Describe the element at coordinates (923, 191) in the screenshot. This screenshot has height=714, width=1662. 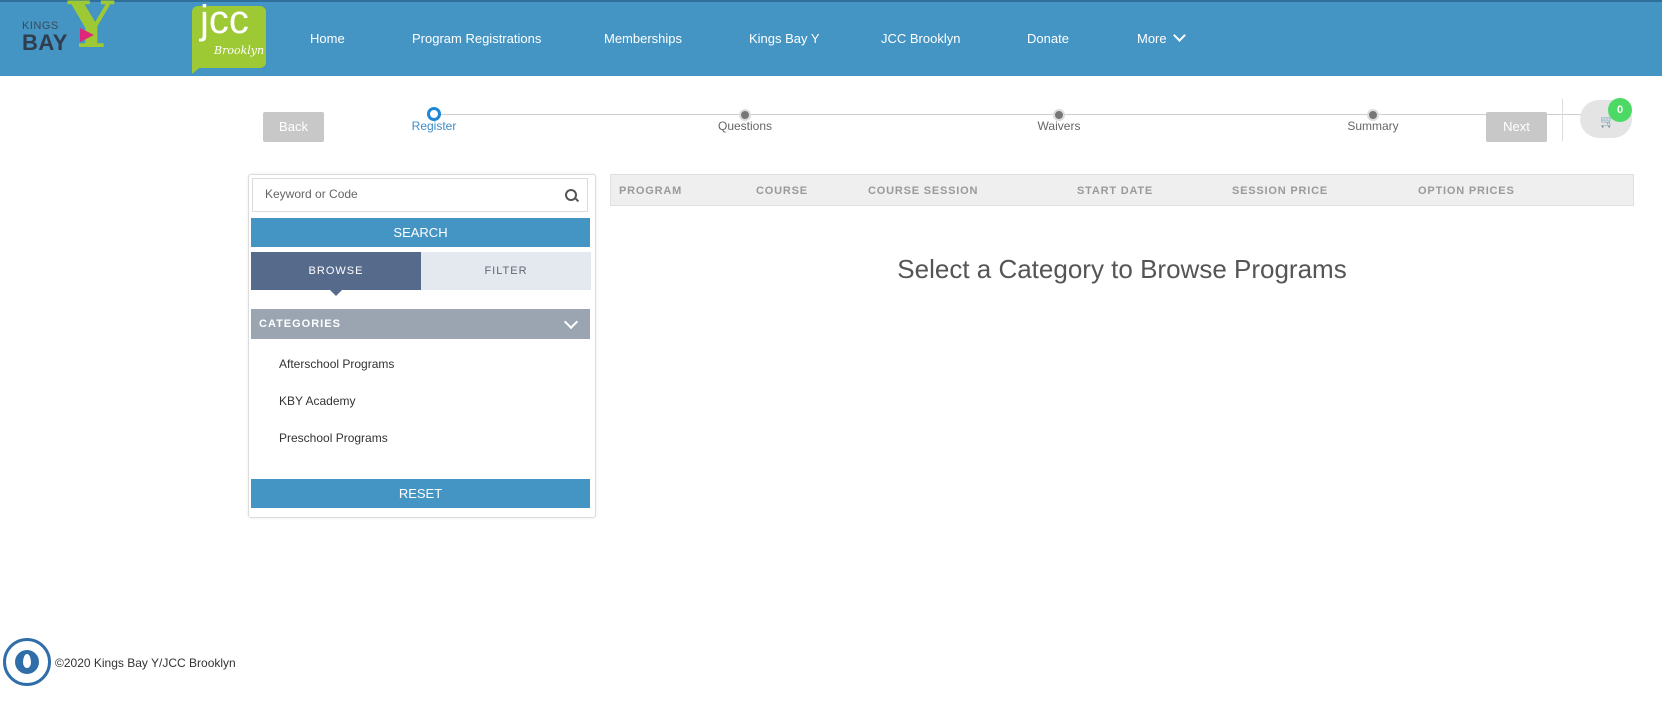
I see `column-course-session: COURSE SESSION` at that location.